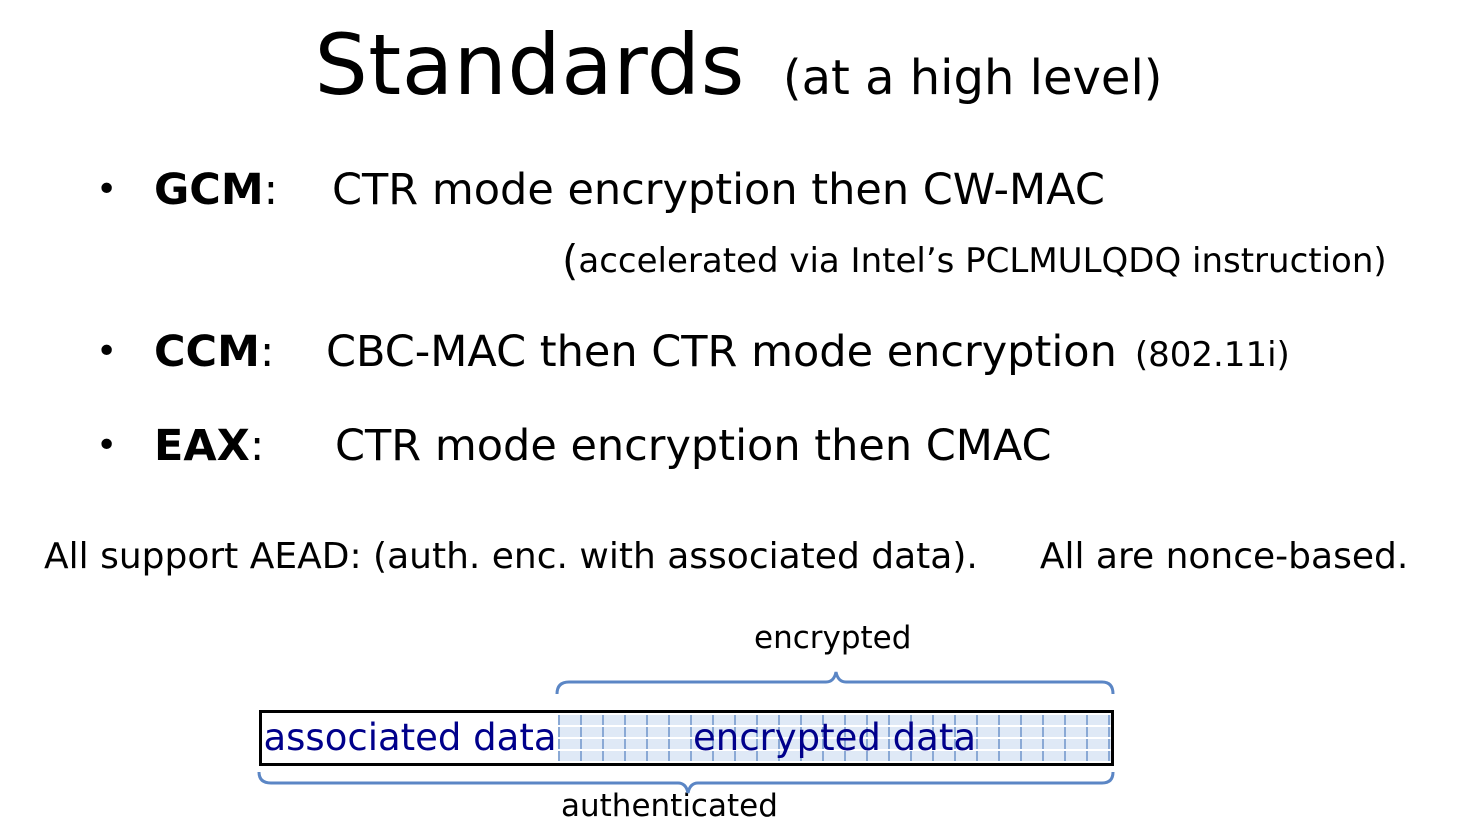 The width and height of the screenshot is (1477, 840). What do you see at coordinates (835, 683) in the screenshot?
I see `encrypted-bracket` at bounding box center [835, 683].